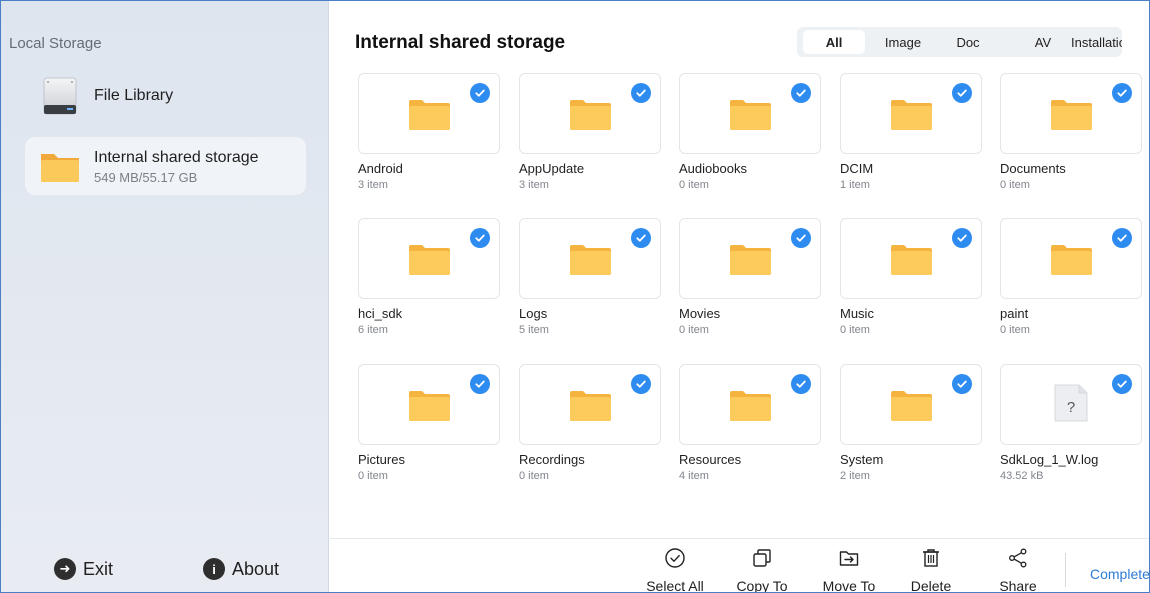  I want to click on copy-icon, so click(762, 558).